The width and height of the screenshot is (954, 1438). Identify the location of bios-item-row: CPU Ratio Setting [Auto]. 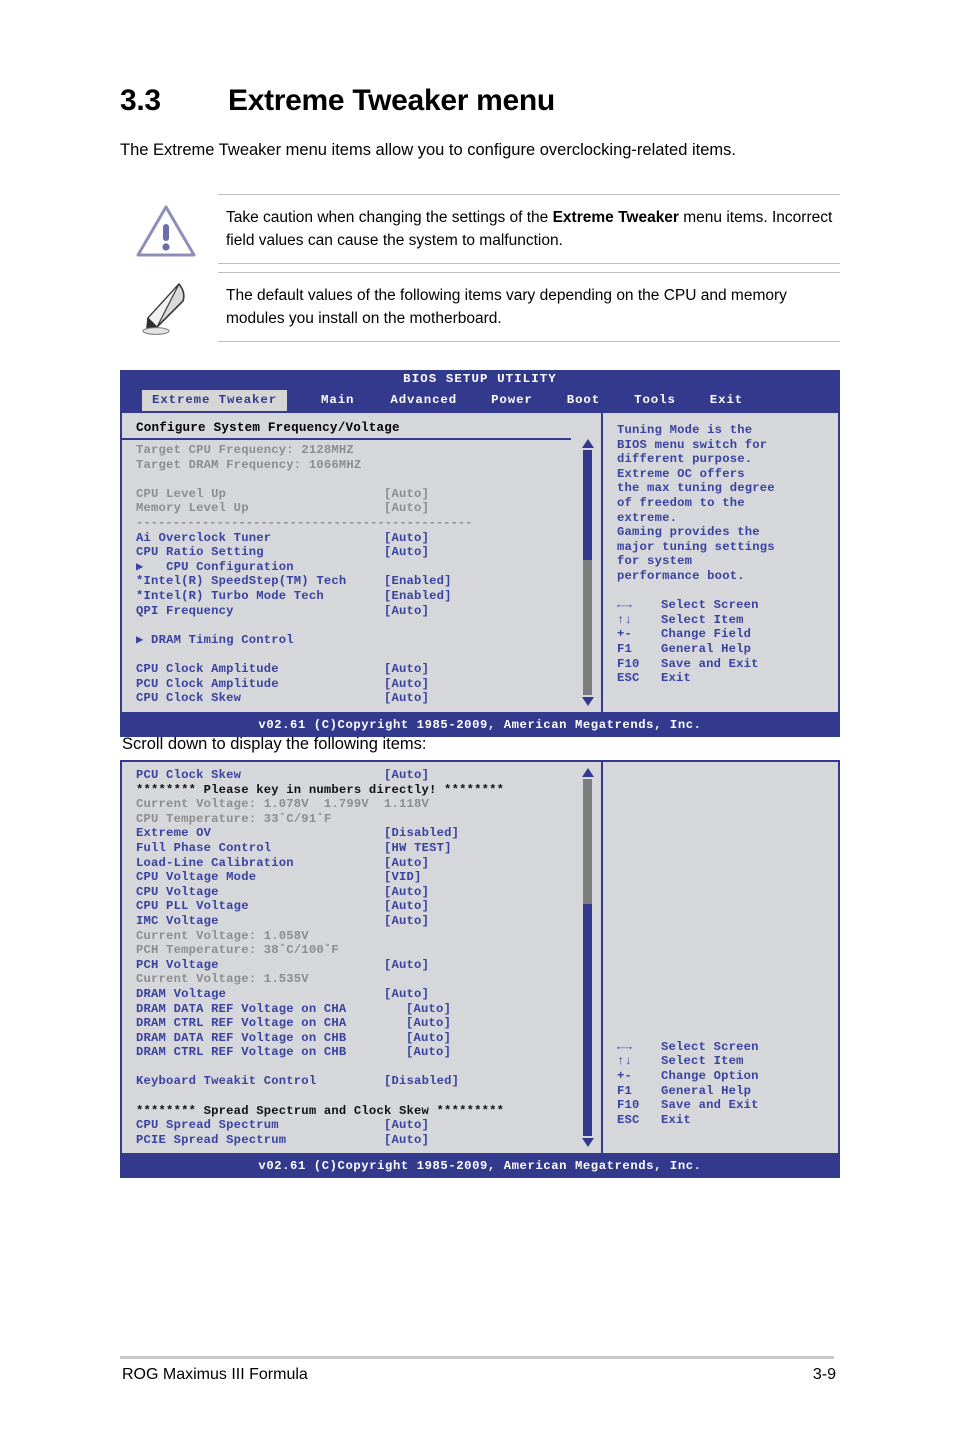
(361, 552).